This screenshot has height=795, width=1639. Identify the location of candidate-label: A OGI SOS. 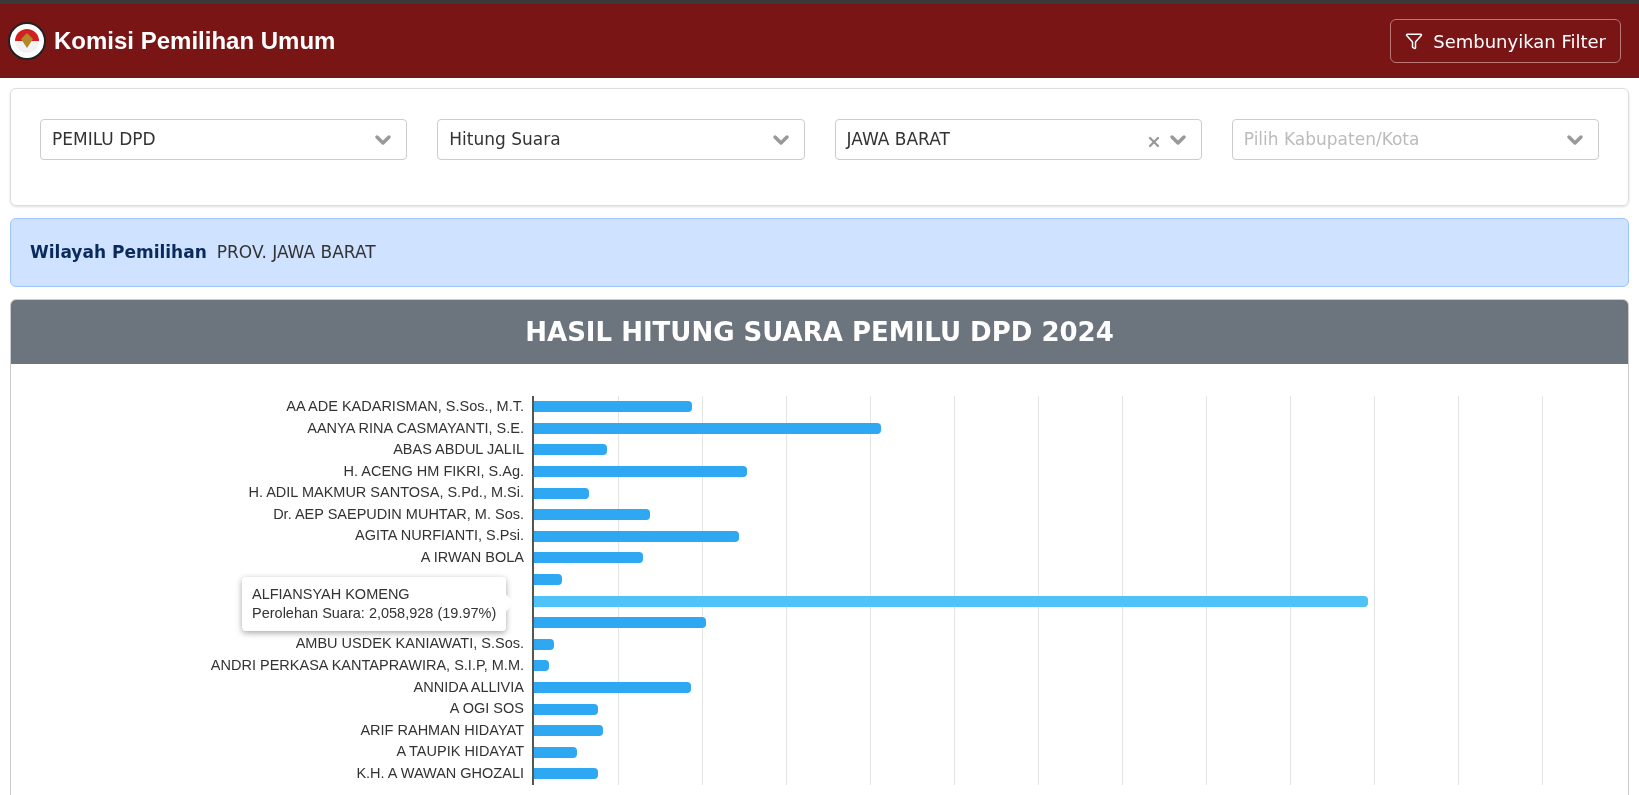
(486, 709).